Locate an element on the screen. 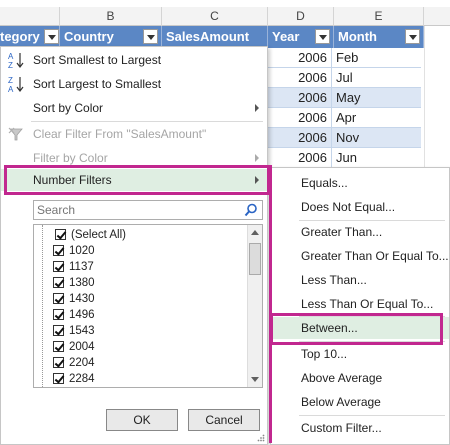  scroll-down-icon is located at coordinates (255, 379).